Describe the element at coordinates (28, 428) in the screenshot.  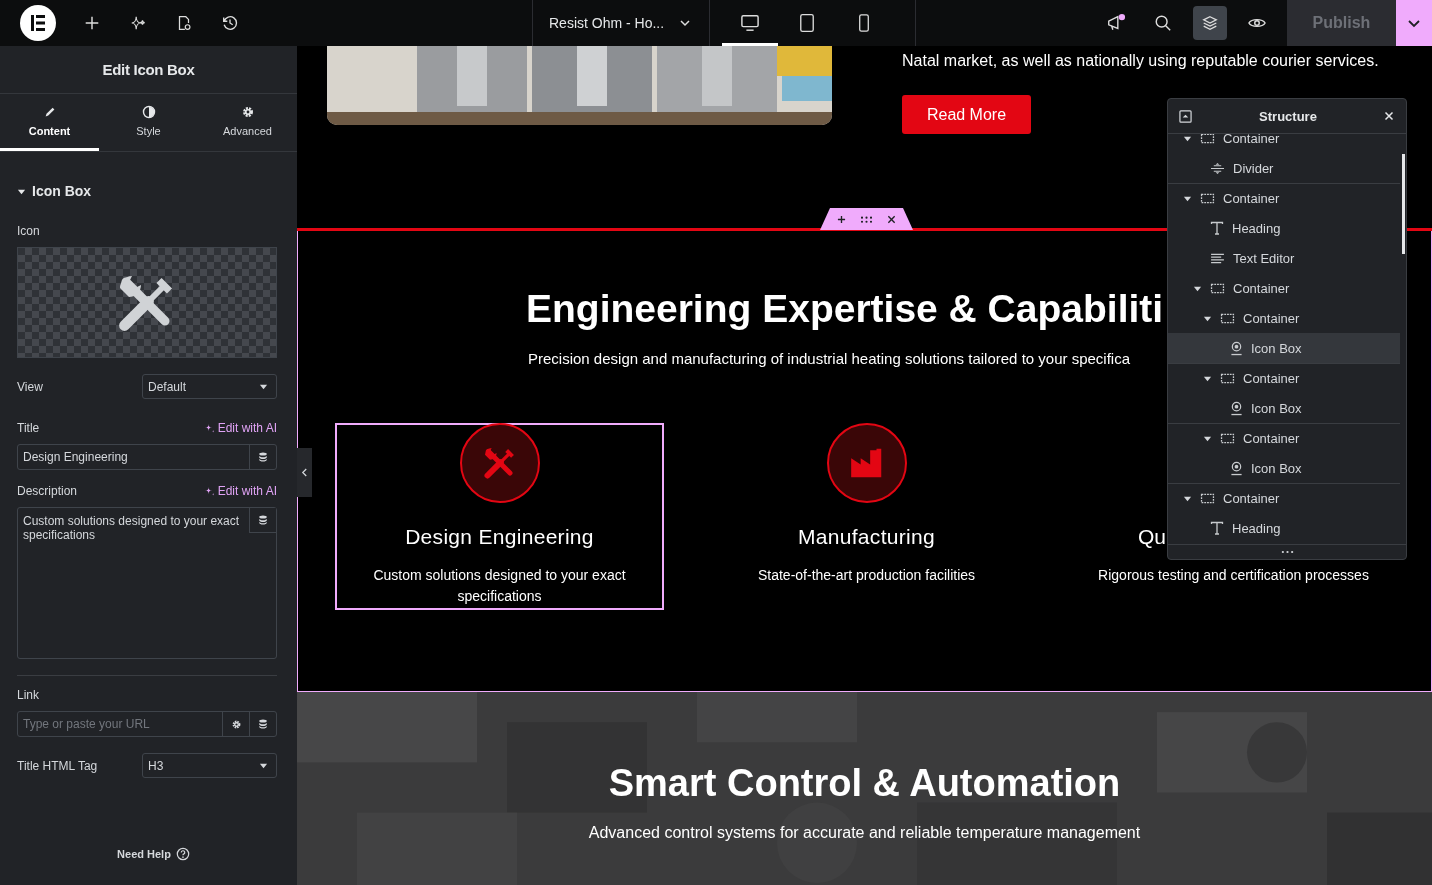
I see `title-label: Title` at that location.